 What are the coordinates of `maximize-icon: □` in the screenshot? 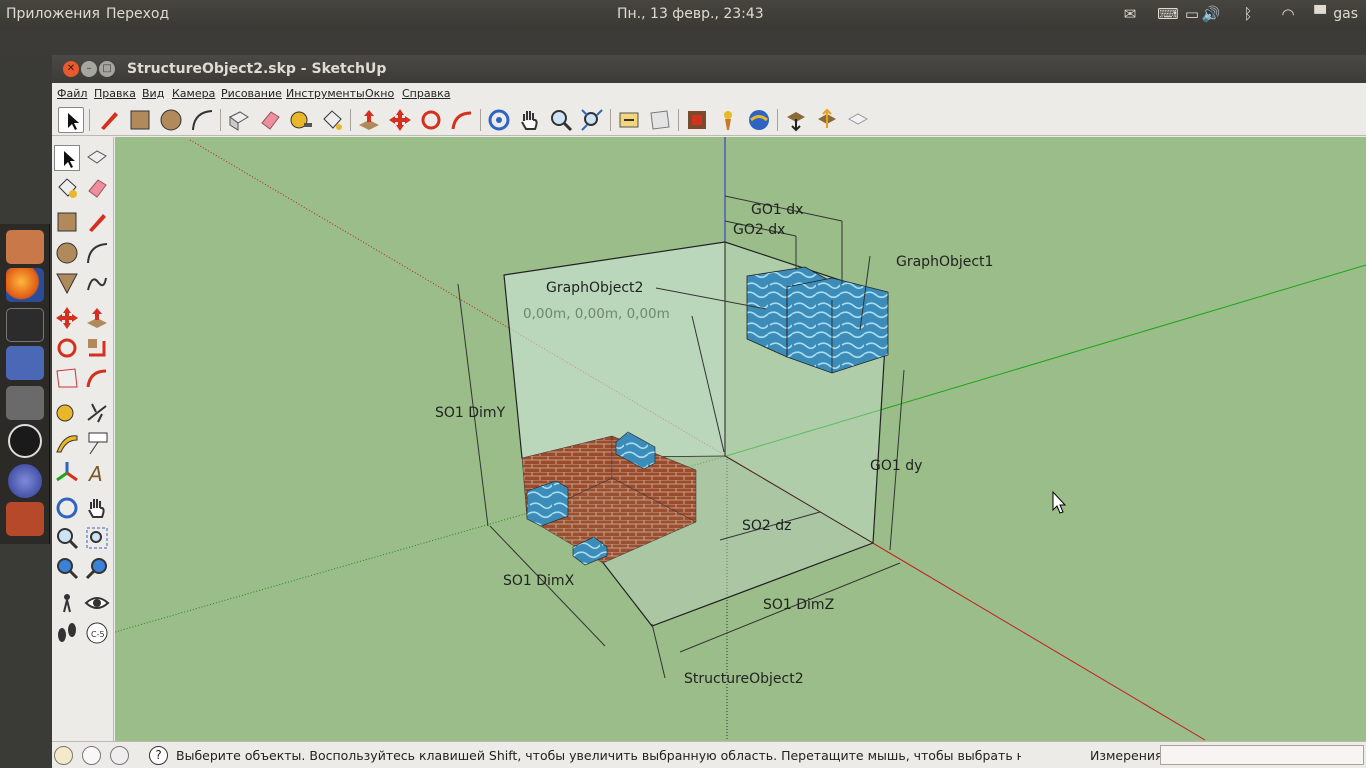 It's located at (107, 69).